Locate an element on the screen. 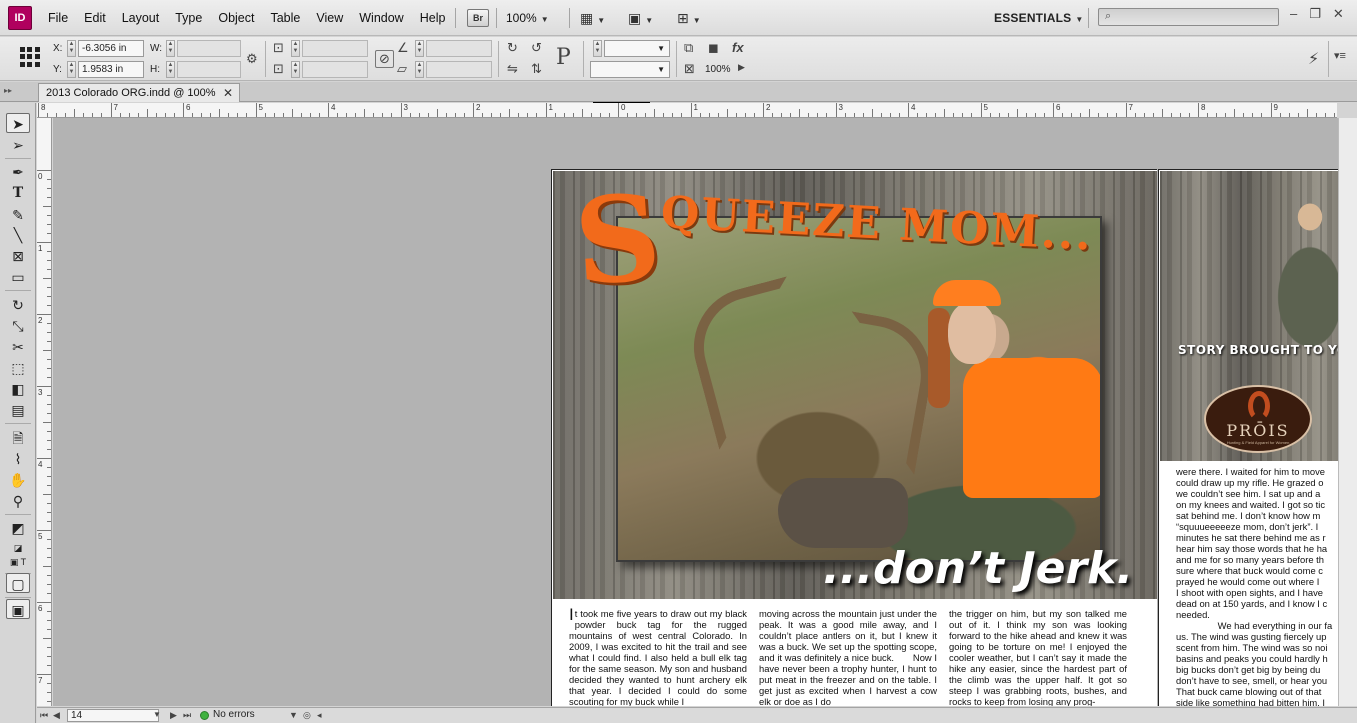 The width and height of the screenshot is (1357, 723). w-stepper: ▲ ▼ is located at coordinates (170, 48).